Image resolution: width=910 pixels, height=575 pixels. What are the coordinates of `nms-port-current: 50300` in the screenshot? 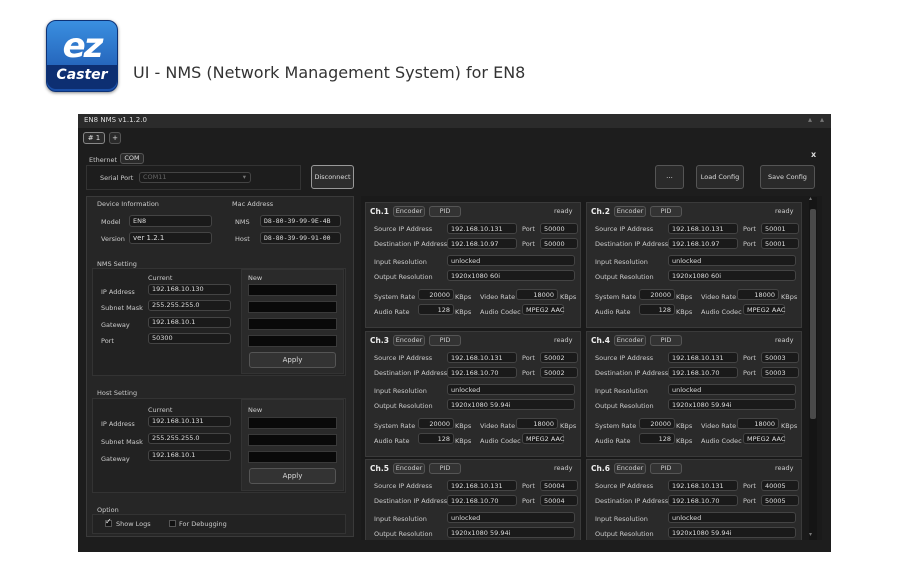 It's located at (189, 338).